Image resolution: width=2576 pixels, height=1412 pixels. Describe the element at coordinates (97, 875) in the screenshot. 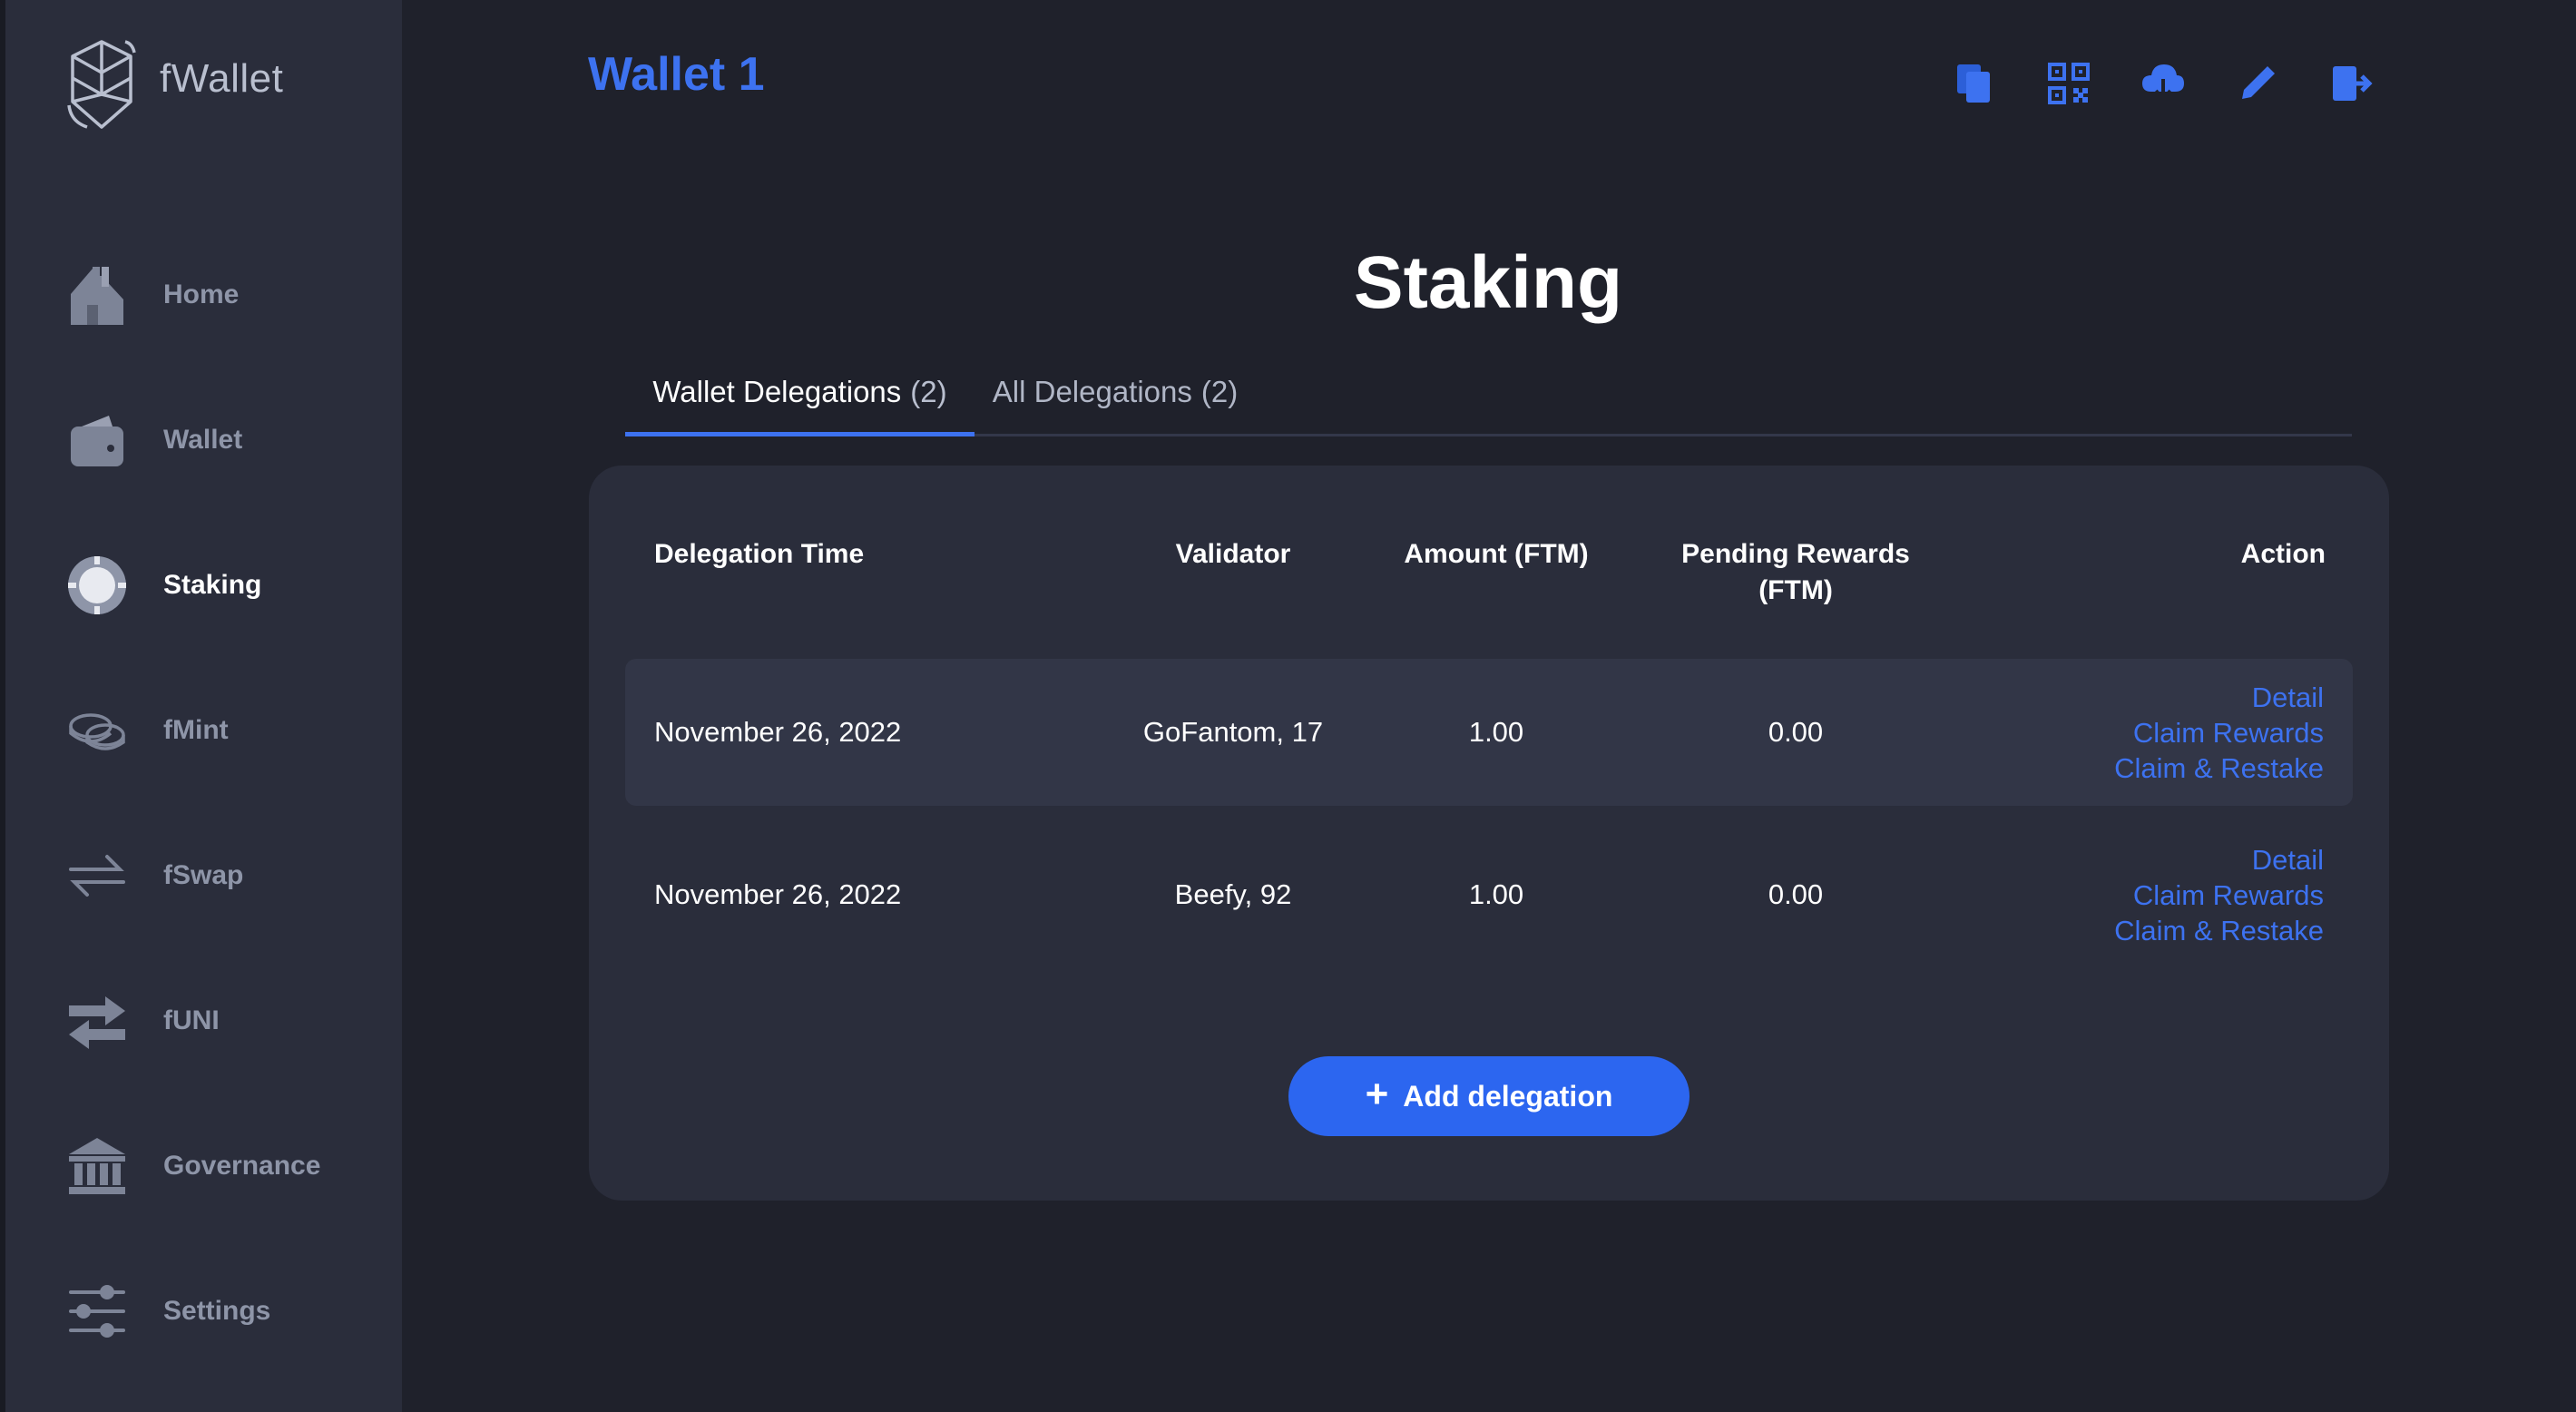

I see `swap-arrows-icon` at that location.